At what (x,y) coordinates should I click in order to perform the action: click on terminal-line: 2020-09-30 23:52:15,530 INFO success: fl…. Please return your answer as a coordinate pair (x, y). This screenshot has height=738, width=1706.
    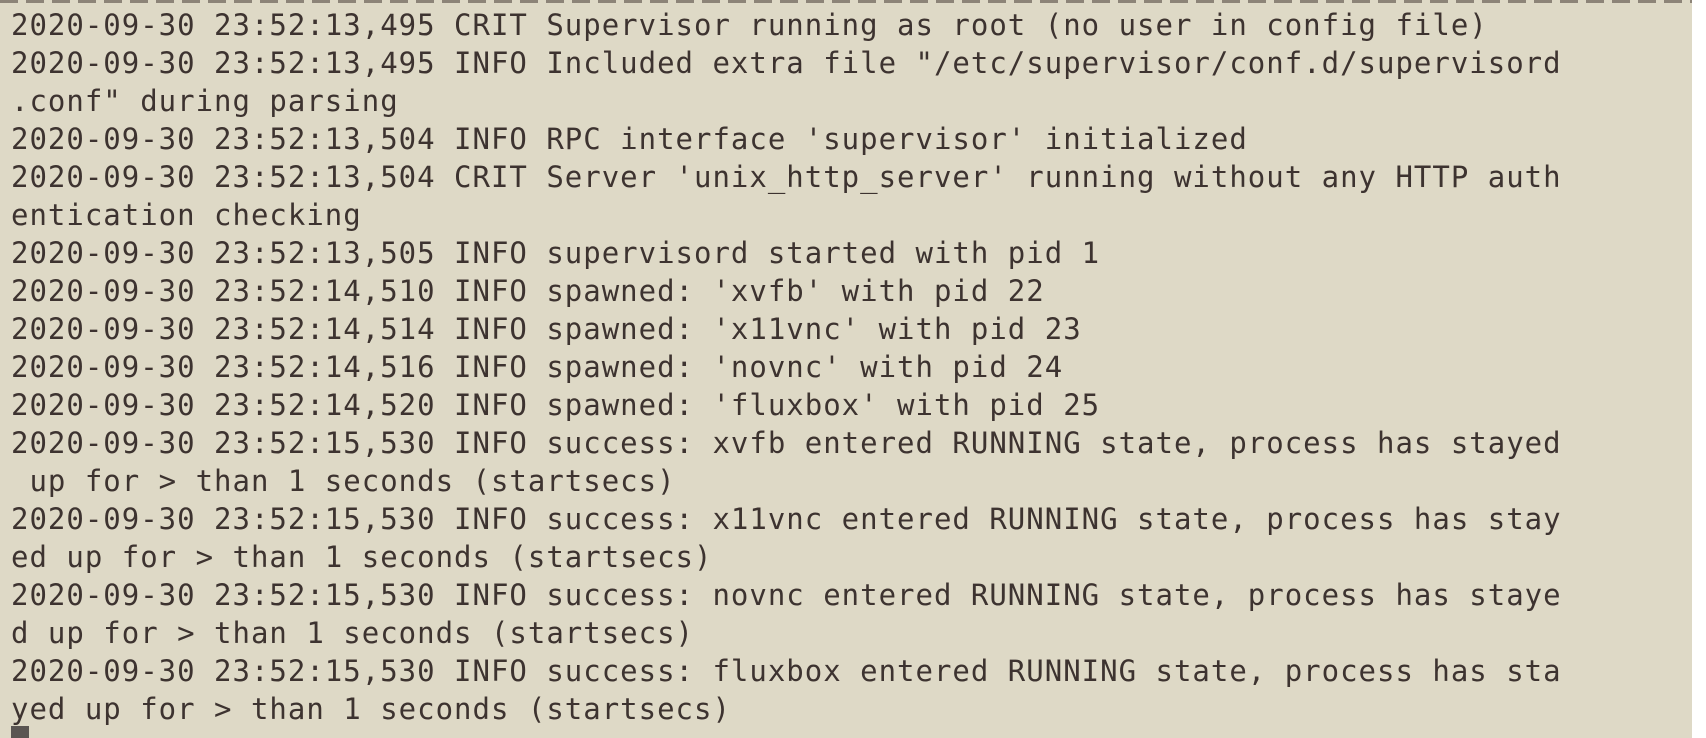
    Looking at the image, I should click on (786, 671).